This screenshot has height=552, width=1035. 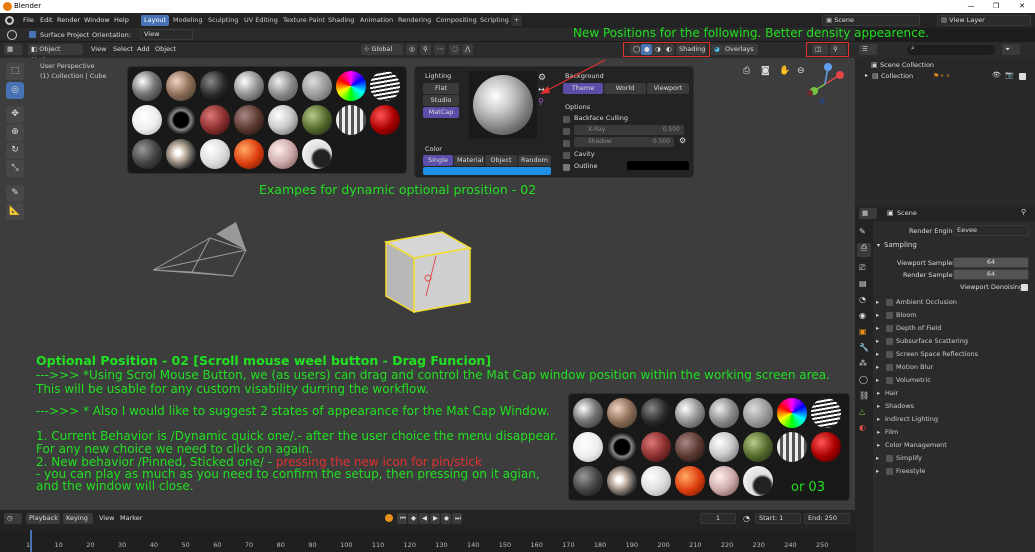 What do you see at coordinates (1023, 212) in the screenshot?
I see `pin-properties-icon: ⚲` at bounding box center [1023, 212].